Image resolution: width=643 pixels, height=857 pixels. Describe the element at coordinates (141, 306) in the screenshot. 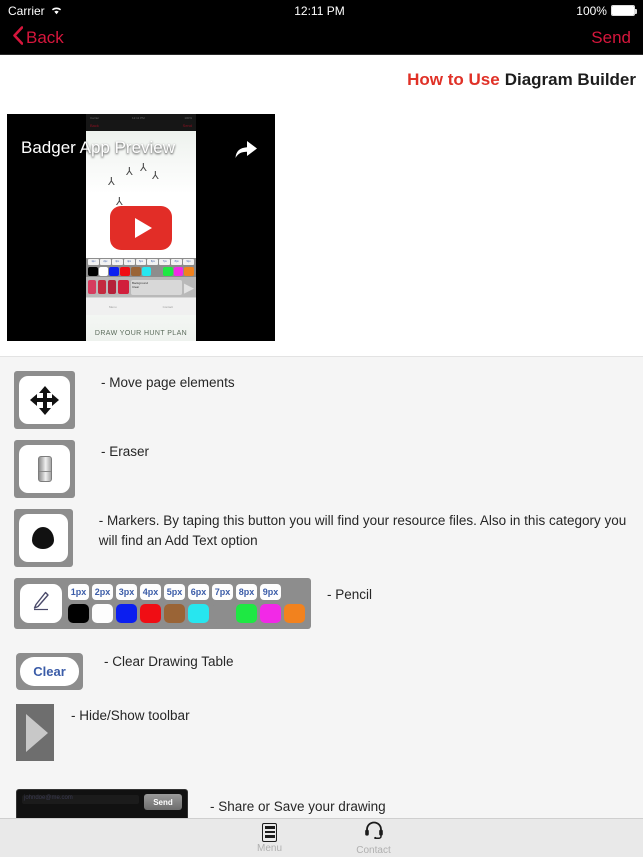

I see `thumb-tab-bar: Menu Contact` at that location.